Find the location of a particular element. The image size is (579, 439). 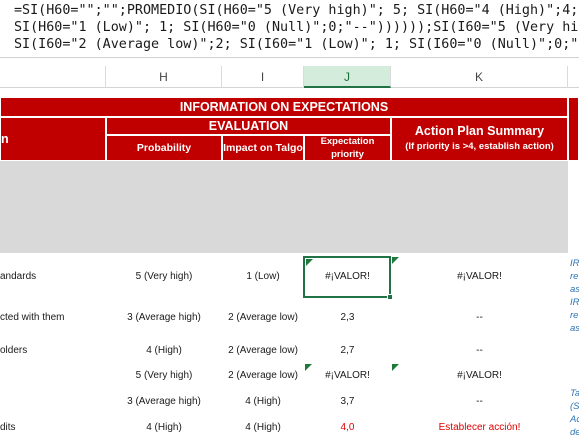

selected-cell-j is located at coordinates (347, 277).